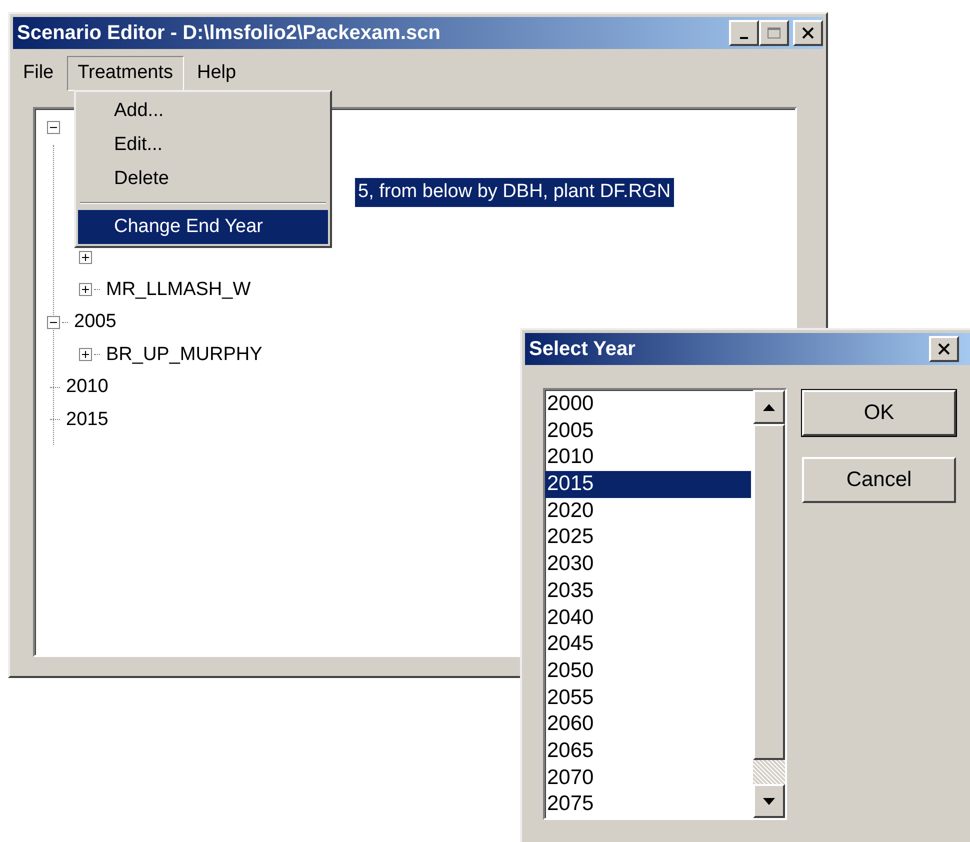 The height and width of the screenshot is (842, 970). What do you see at coordinates (648, 698) in the screenshot?
I see `list-item: 2055` at bounding box center [648, 698].